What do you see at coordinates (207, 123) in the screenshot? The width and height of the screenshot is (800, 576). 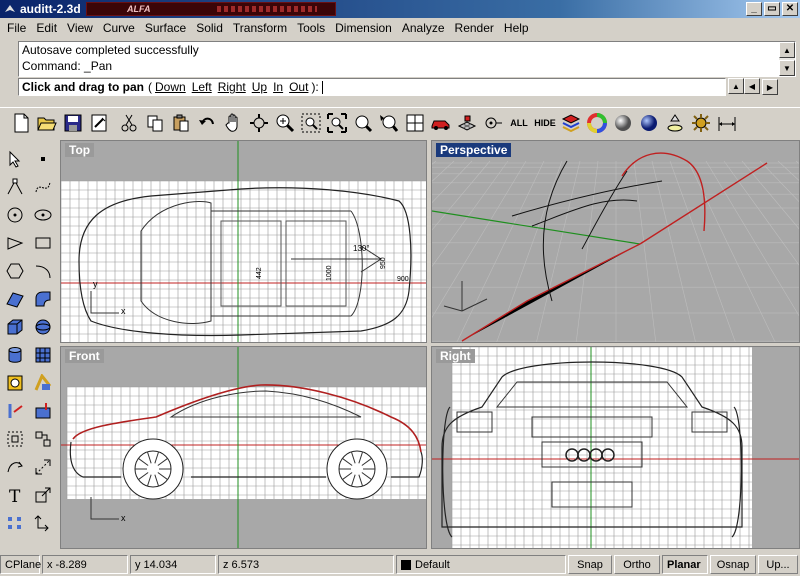 I see `undo-icon` at bounding box center [207, 123].